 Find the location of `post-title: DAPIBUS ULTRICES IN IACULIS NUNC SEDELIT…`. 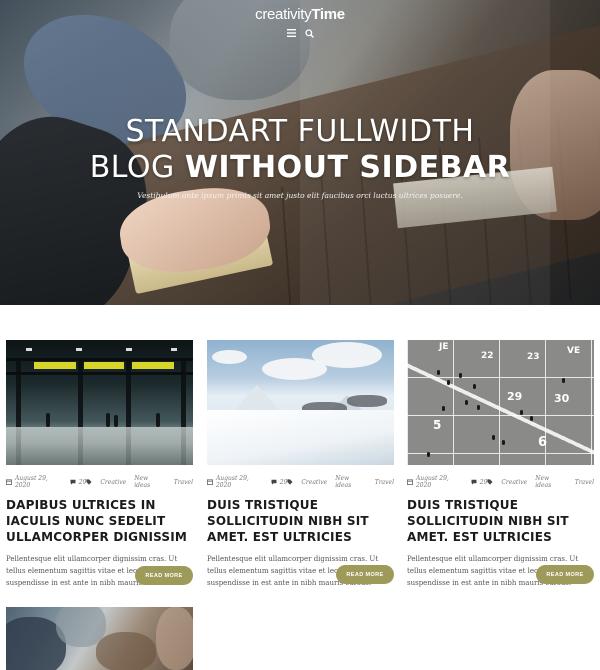

post-title: DAPIBUS ULTRICES IN IACULIS NUNC SEDELIT… is located at coordinates (99, 521).